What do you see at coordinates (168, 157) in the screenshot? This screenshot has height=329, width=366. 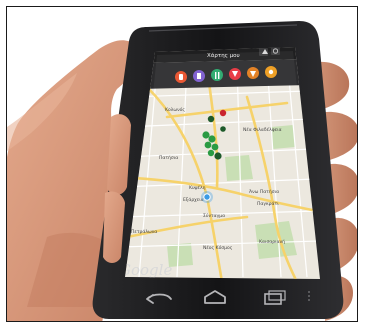 I see `map-label: Πατήσια` at bounding box center [168, 157].